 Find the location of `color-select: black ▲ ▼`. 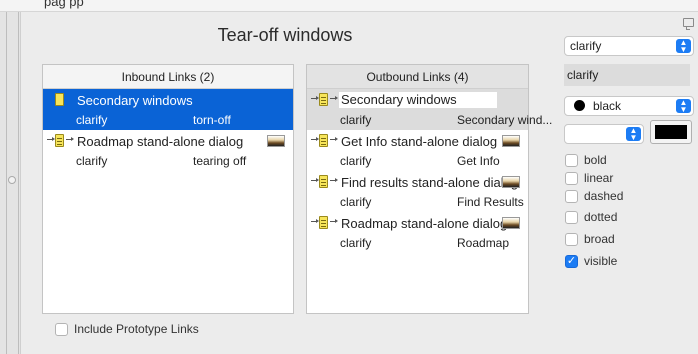

color-select: black ▲ ▼ is located at coordinates (629, 106).